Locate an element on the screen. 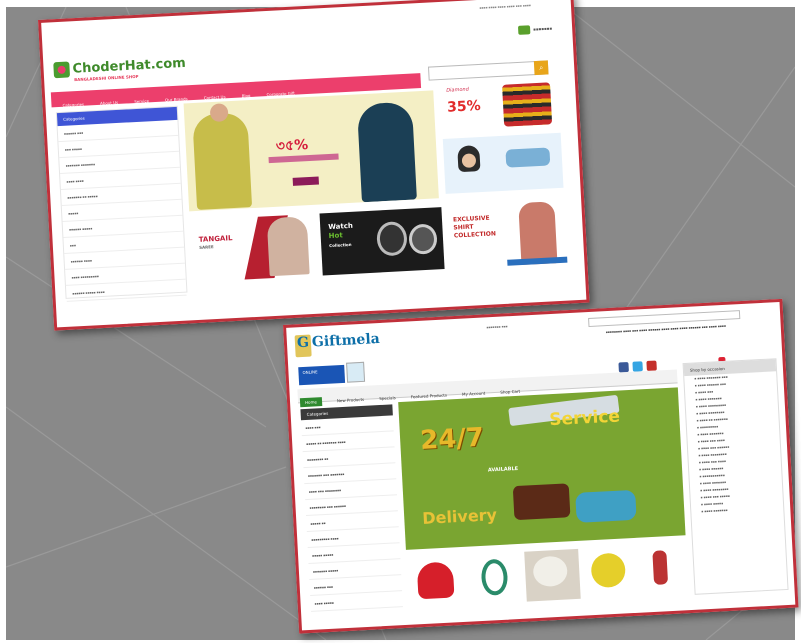 Image resolution: width=801 pixels, height=643 pixels. product-thumb-figure is located at coordinates (661, 569).